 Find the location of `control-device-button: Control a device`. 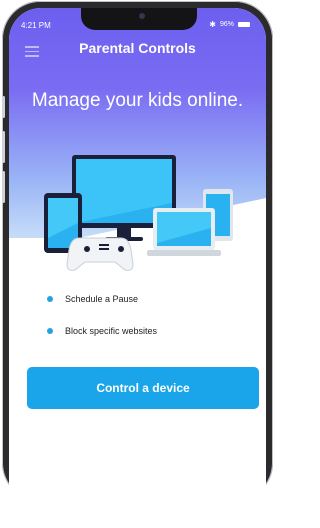

control-device-button: Control a device is located at coordinates (143, 388).